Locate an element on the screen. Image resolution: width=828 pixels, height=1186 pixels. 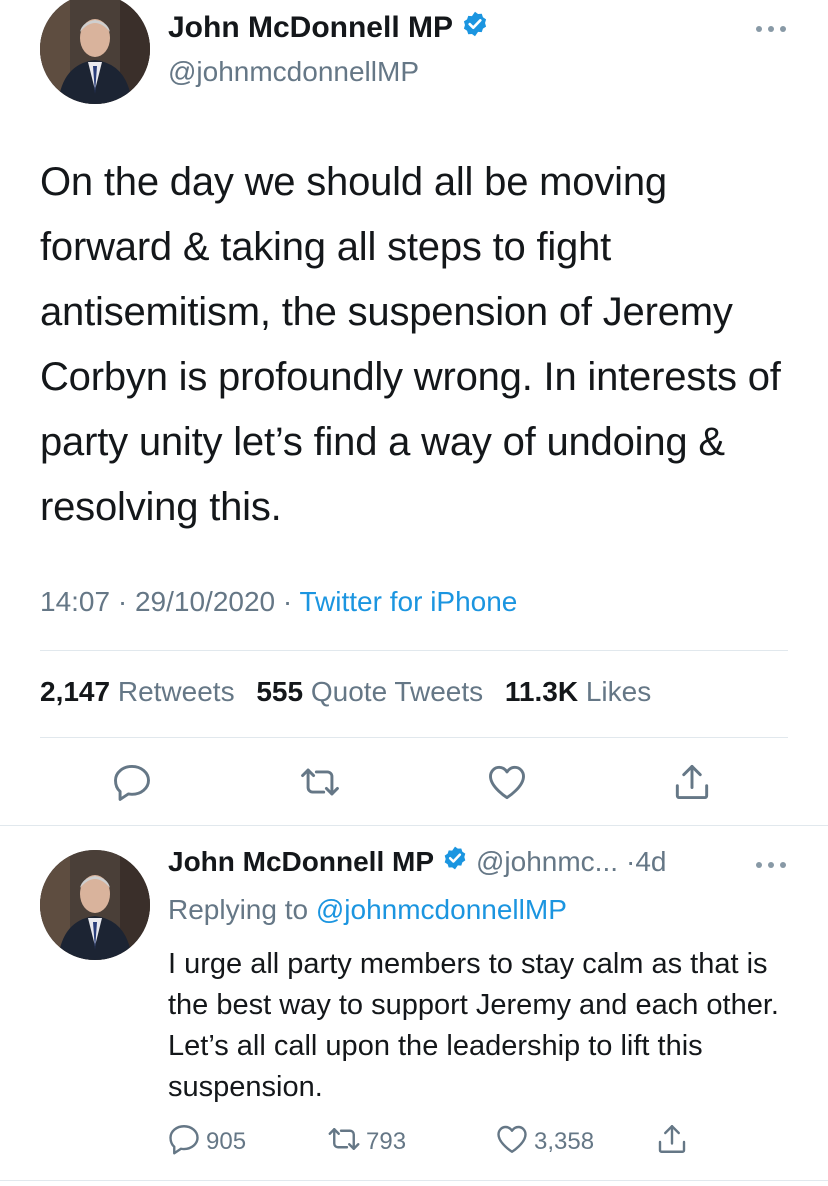
author-name-text: John McDonnell MP is located at coordinates (310, 28).